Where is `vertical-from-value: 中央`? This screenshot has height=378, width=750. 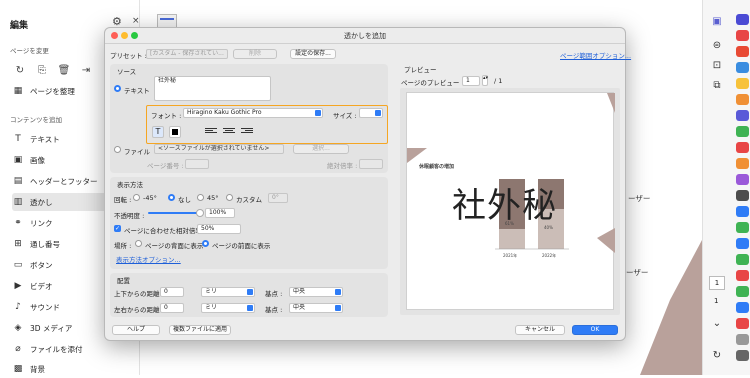 vertical-from-value: 中央 is located at coordinates (299, 291).